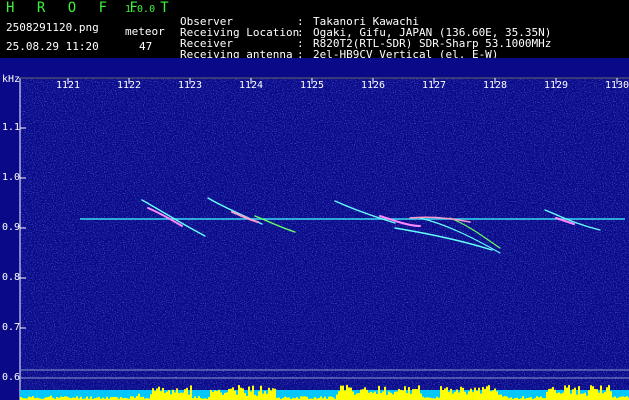 Image resolution: width=629 pixels, height=400 pixels. What do you see at coordinates (52, 46) in the screenshot?
I see `file-datetime: 25.08.29 11:20` at bounding box center [52, 46].